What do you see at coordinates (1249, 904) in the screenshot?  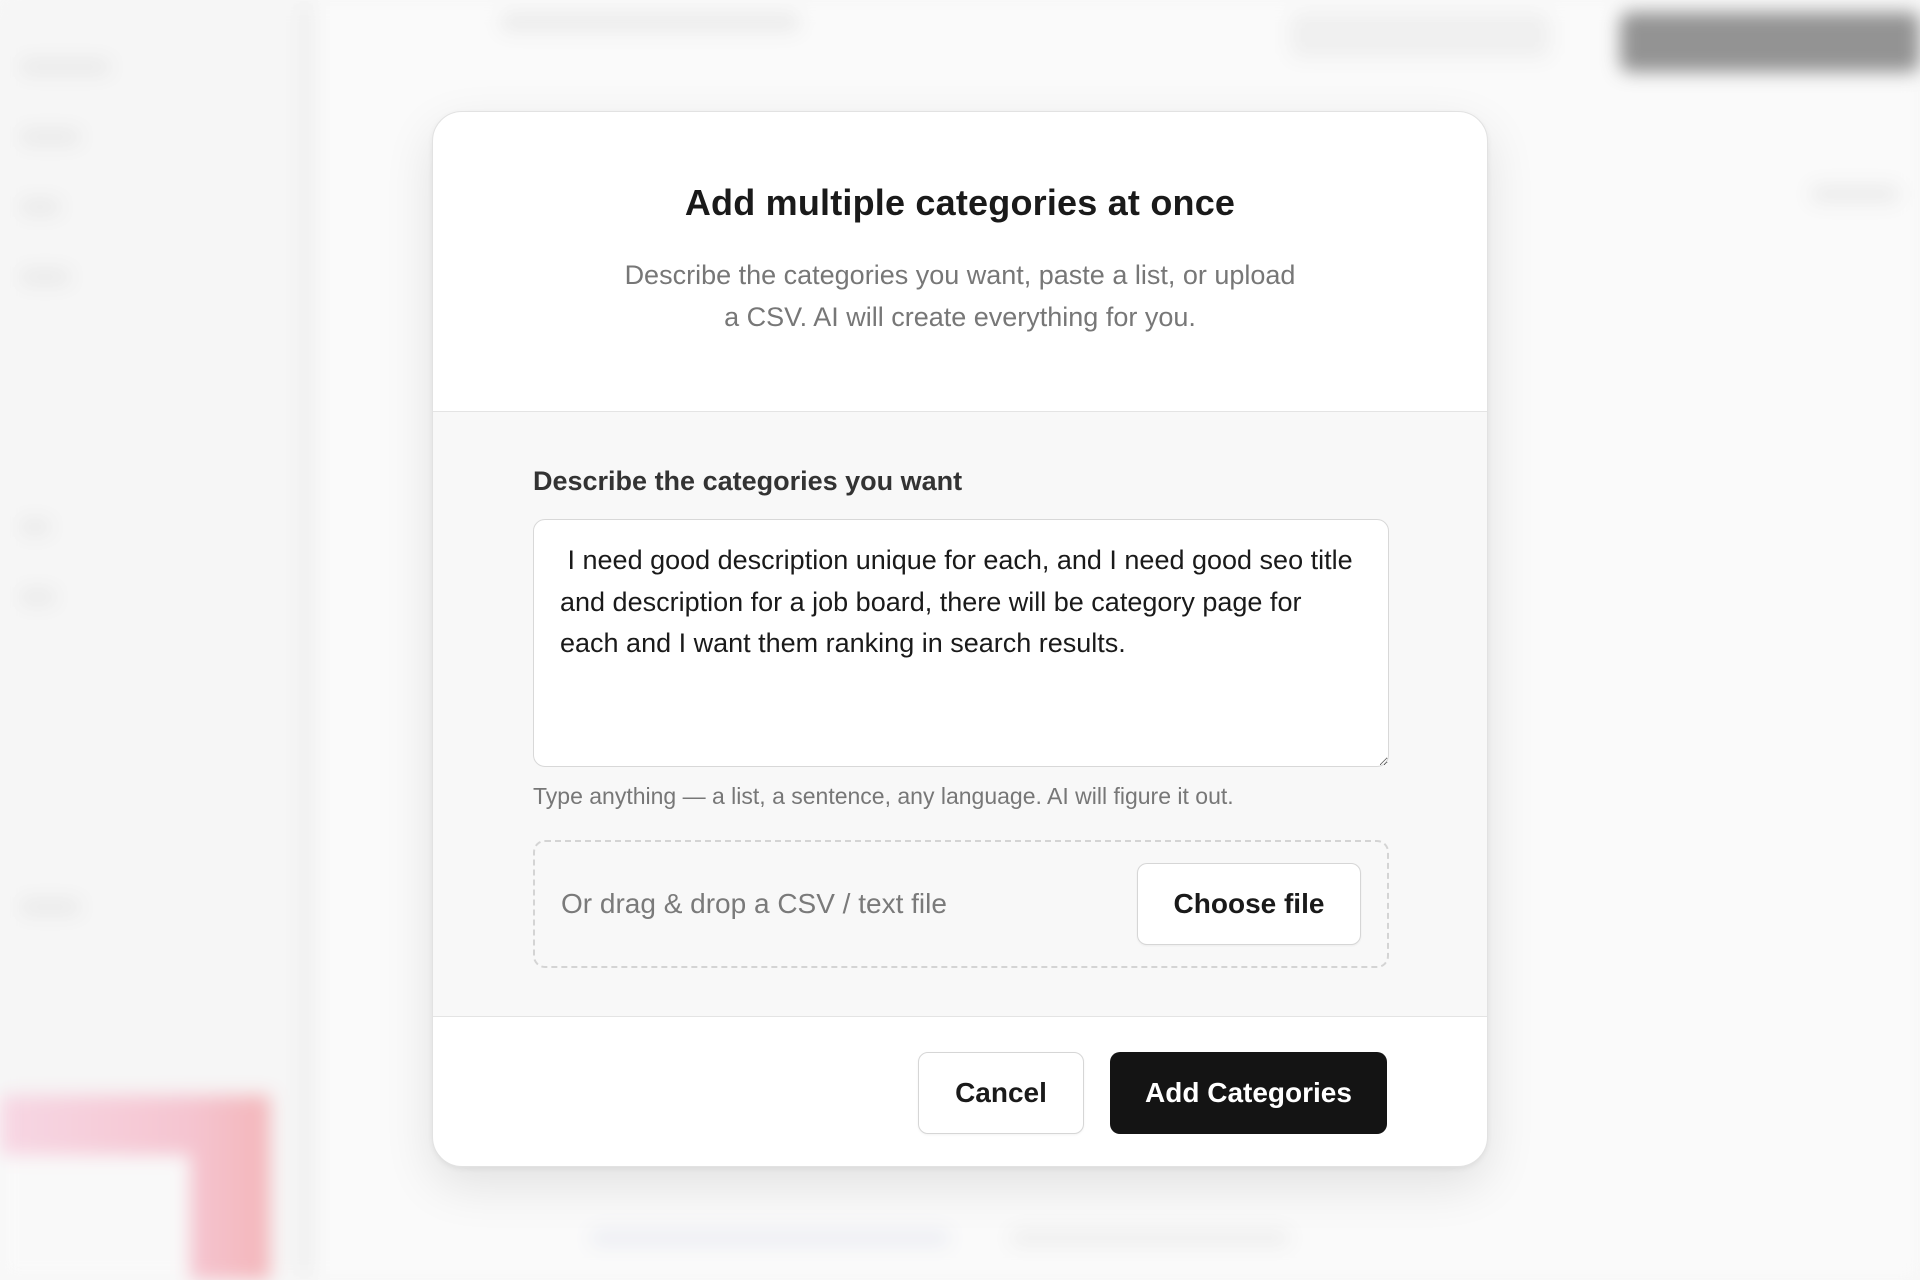 I see `choose-file-button: Choose file` at bounding box center [1249, 904].